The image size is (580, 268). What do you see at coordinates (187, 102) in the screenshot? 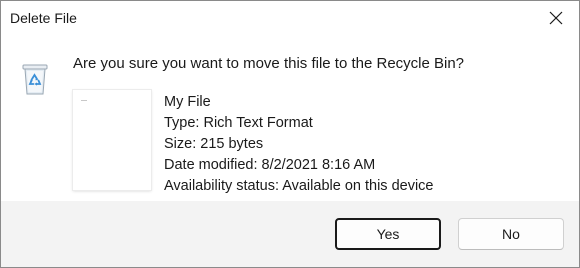
I see `file-name: My File` at bounding box center [187, 102].